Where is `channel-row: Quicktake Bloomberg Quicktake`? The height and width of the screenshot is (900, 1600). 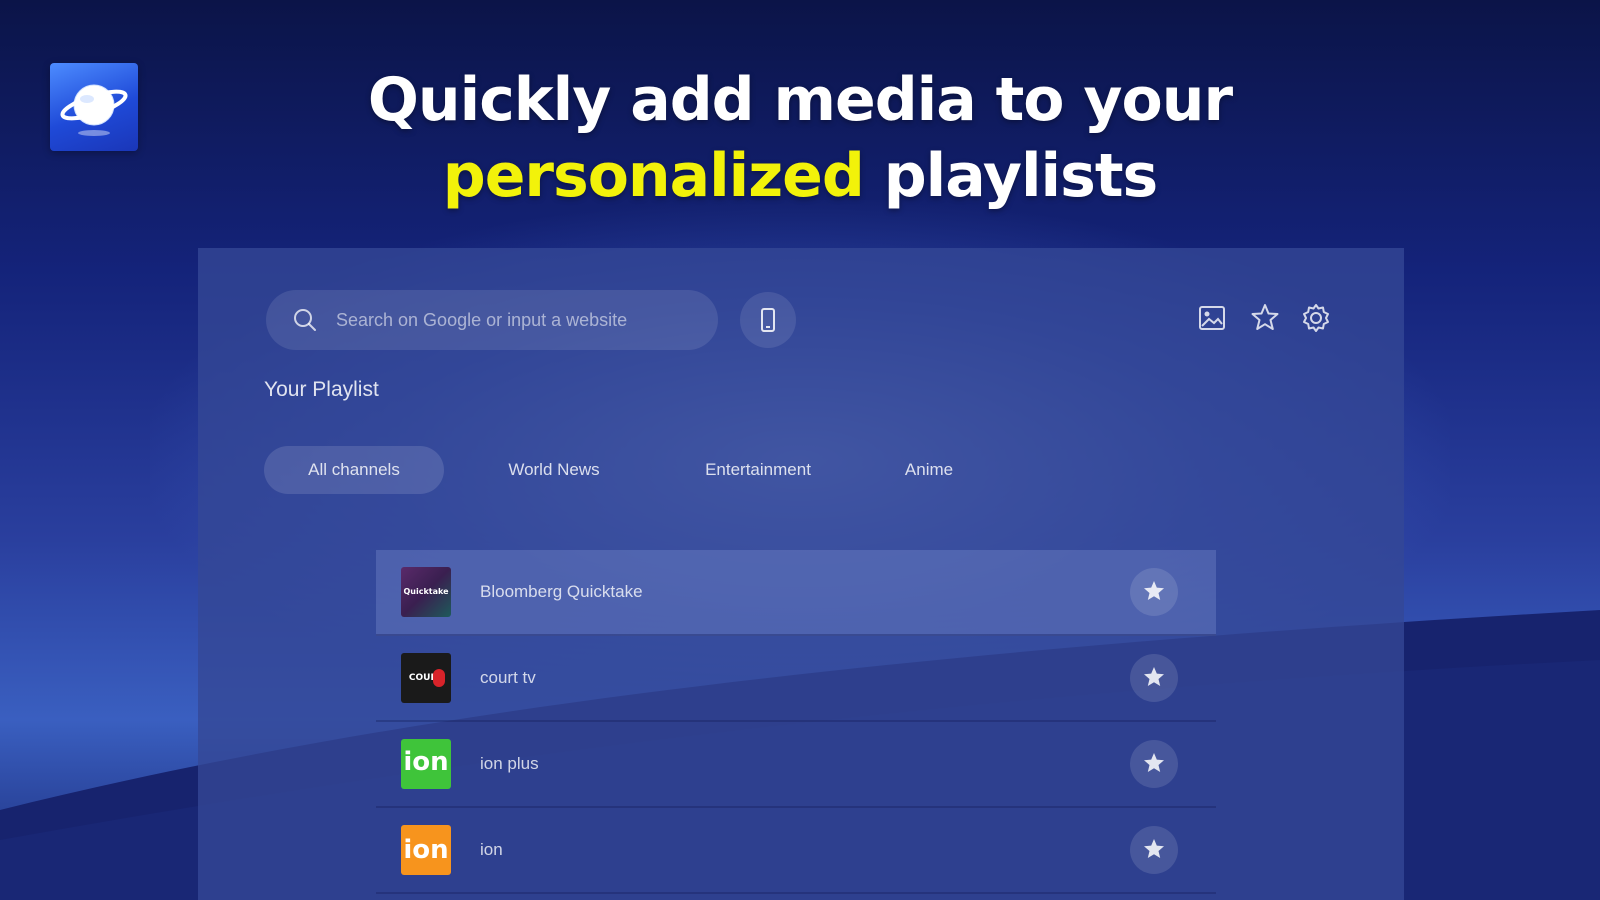
channel-row: Quicktake Bloomberg Quicktake is located at coordinates (796, 593).